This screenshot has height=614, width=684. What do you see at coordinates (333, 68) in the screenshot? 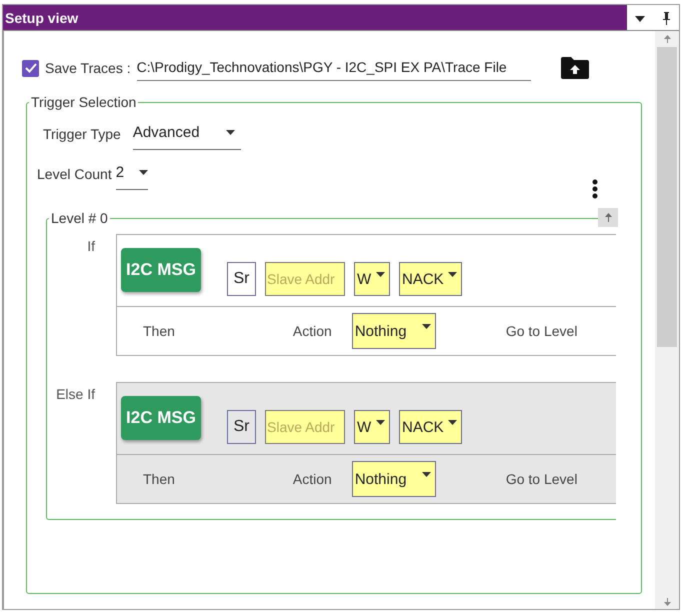
I see `path-field: C:\Prodigy_Technovations\PGY - I2C_SPI EX PA\Trace File` at bounding box center [333, 68].